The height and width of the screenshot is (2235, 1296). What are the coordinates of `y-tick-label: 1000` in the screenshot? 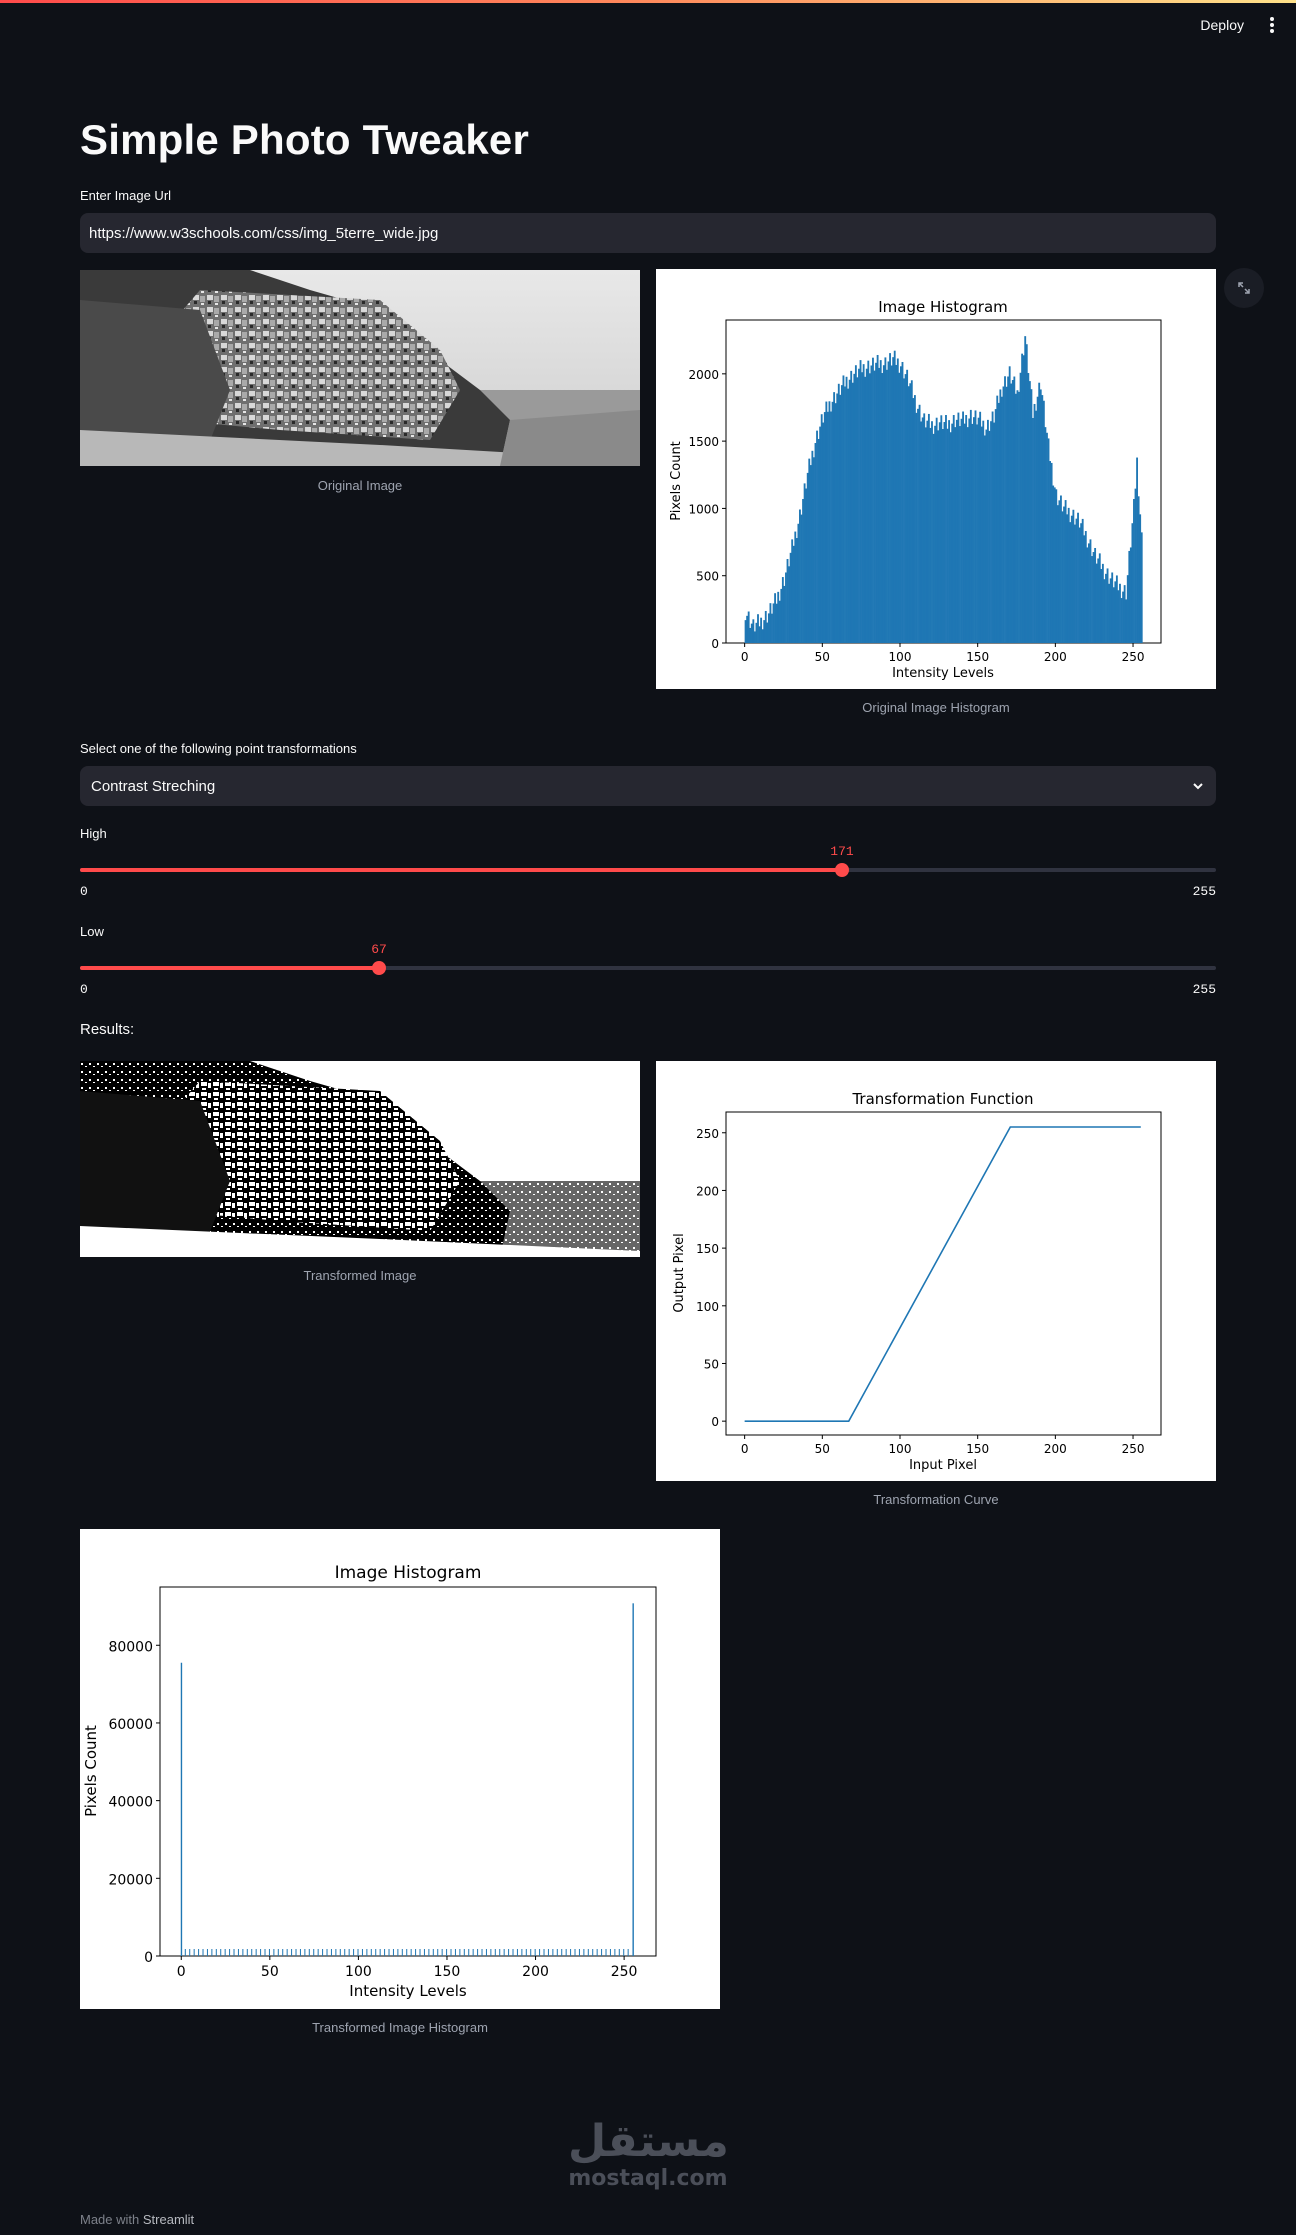 It's located at (703, 509).